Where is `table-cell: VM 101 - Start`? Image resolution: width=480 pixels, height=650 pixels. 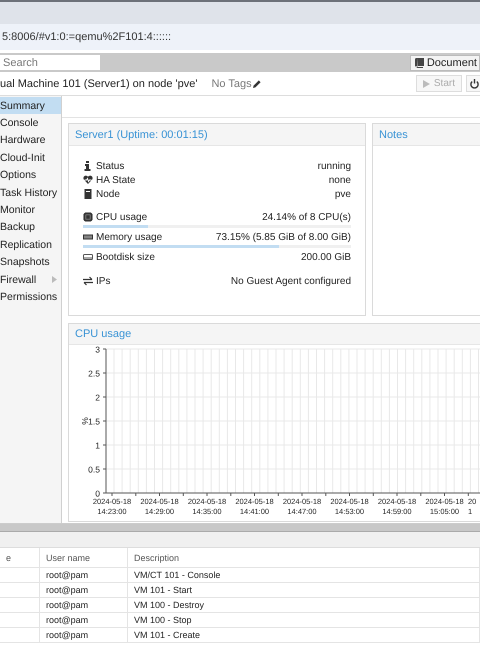 table-cell: VM 101 - Start is located at coordinates (304, 590).